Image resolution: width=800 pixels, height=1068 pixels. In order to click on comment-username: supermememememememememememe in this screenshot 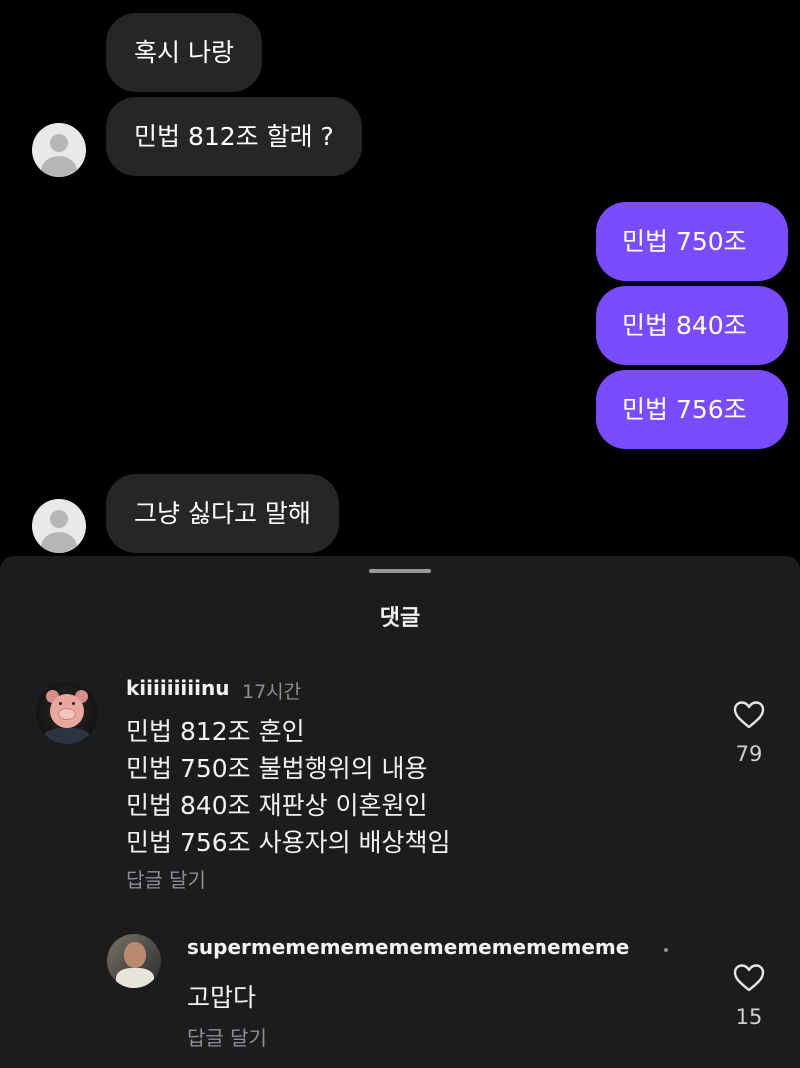, I will do `click(408, 947)`.